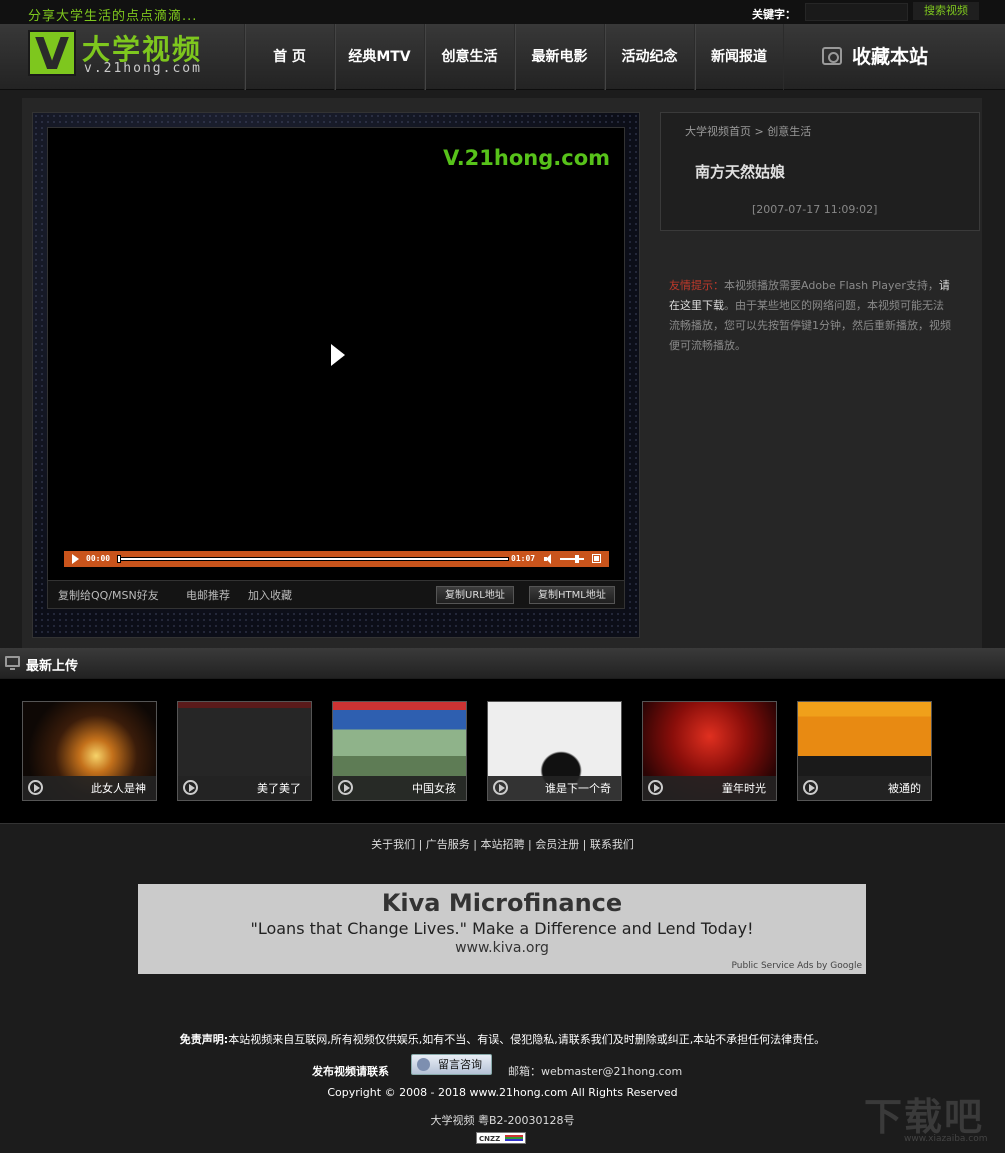 The image size is (1005, 1153). Describe the element at coordinates (379, 57) in the screenshot. I see `nav-mtv: 经典MTV` at that location.